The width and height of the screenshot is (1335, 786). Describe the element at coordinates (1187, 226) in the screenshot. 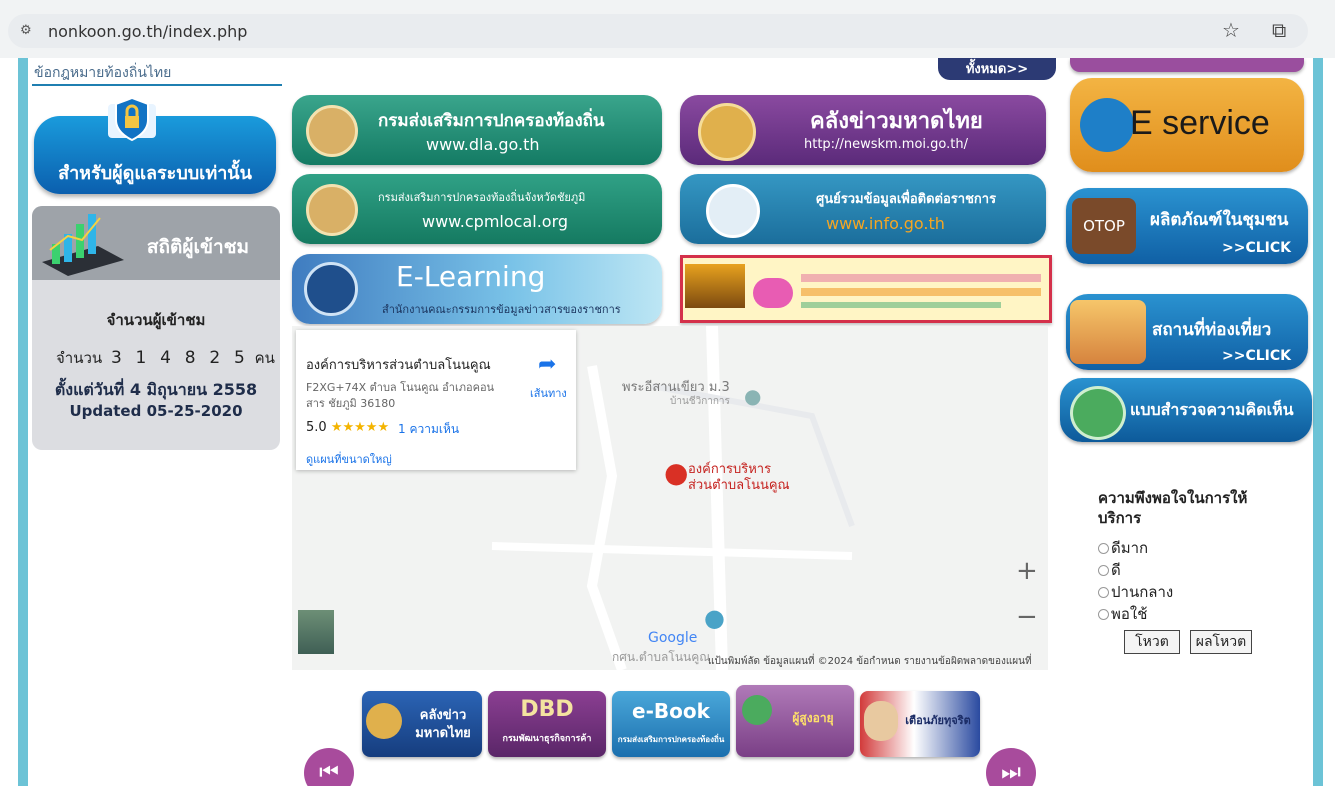

I see `otop-banner: OTOP ผลิตภัณฑ์ในชุมชน >>CLICK` at that location.